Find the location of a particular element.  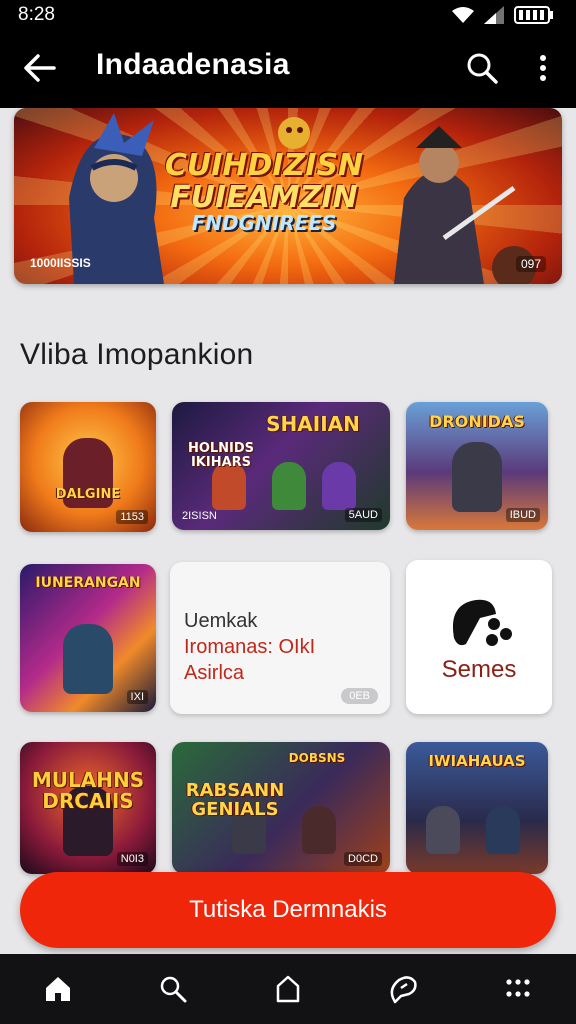

game-tile: MULAHNS DRCAIIS N0I3 is located at coordinates (88, 808).